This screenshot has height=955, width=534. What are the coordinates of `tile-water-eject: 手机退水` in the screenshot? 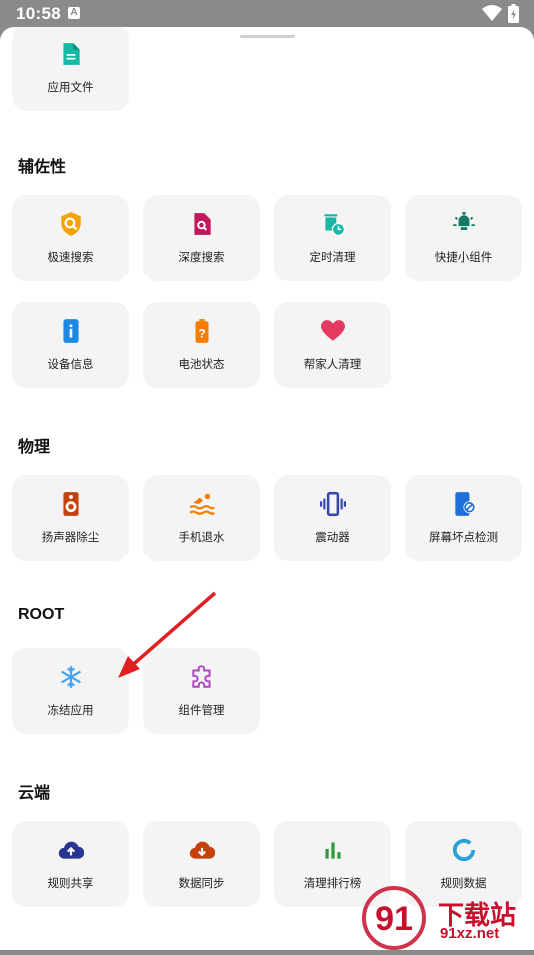 It's located at (201, 518).